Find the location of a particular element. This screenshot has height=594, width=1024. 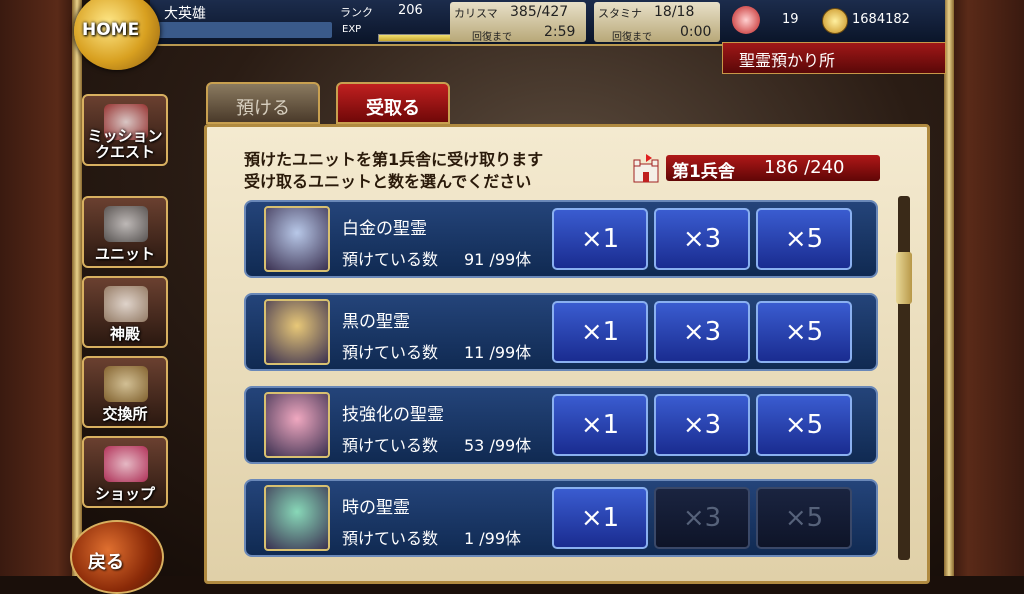

home-label: HOME is located at coordinates (111, 30).